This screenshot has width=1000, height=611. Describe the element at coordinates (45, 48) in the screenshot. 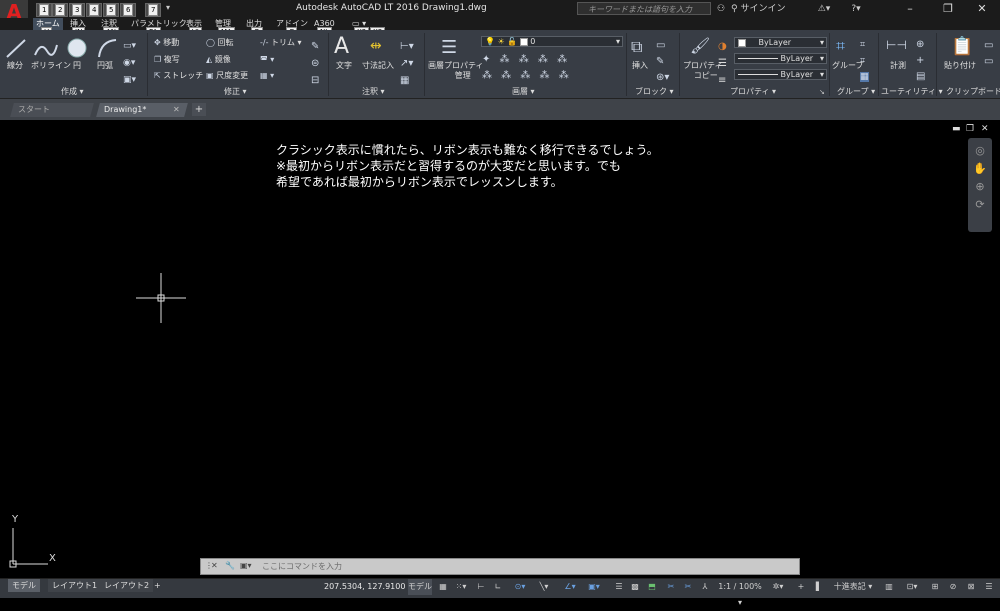

I see `polyline-icon` at that location.